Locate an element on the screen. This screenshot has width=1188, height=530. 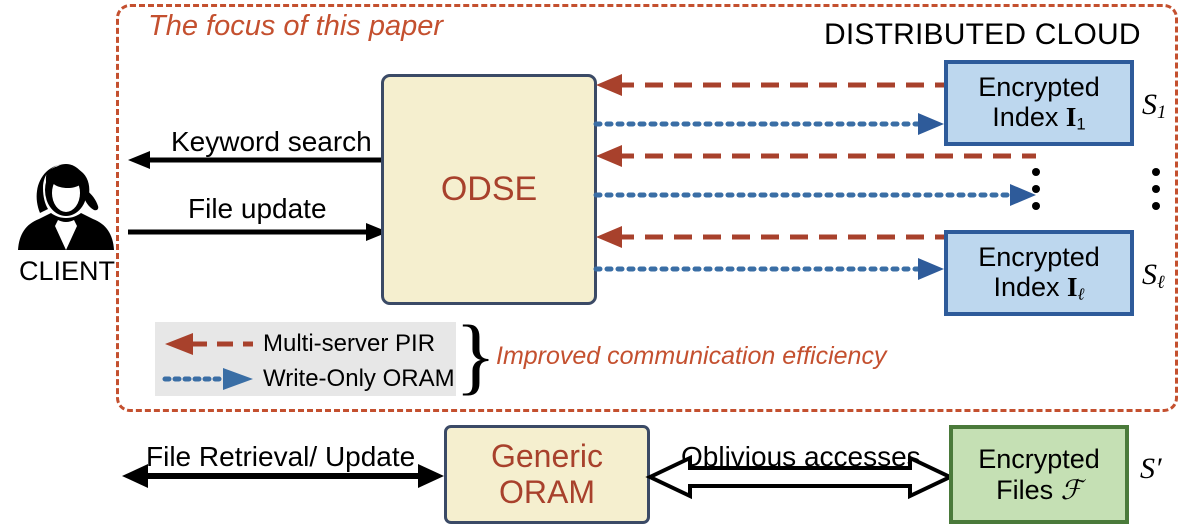
encrypted-index-box-l-line2: Index Iℓ is located at coordinates (1038, 288).